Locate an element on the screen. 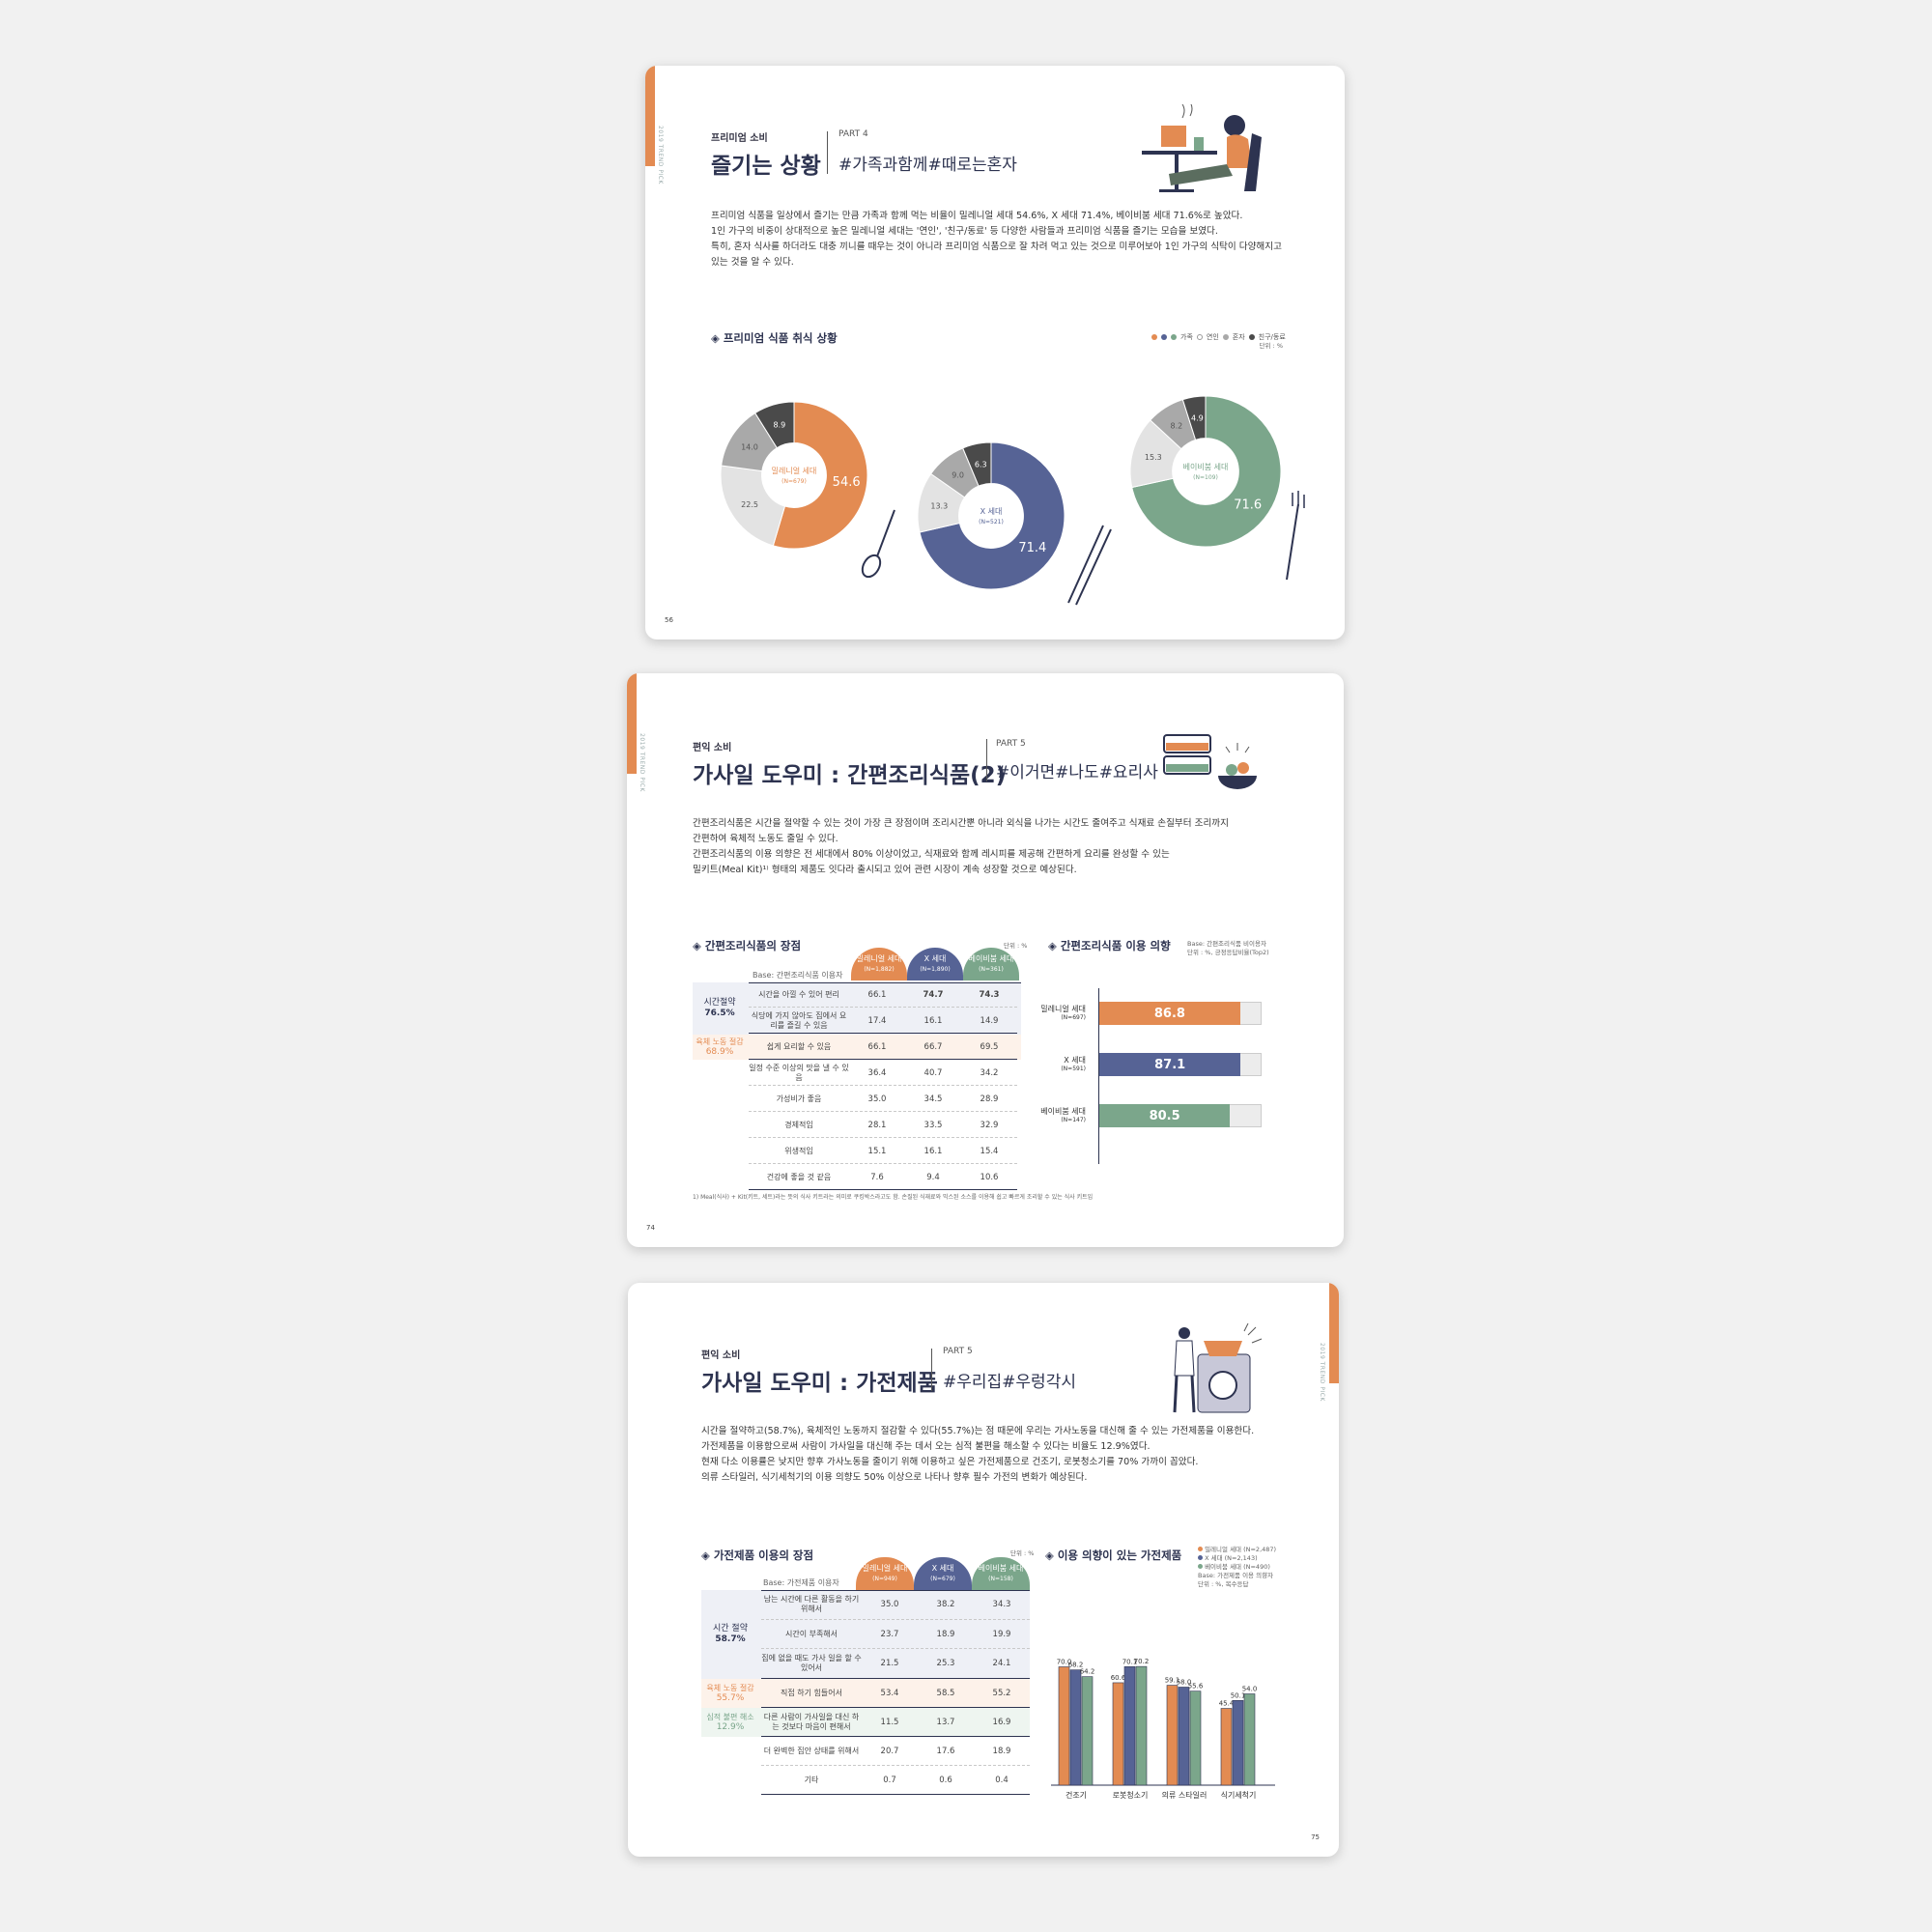 Image resolution: width=1932 pixels, height=1932 pixels. slice-label: 8.2 is located at coordinates (1177, 426).